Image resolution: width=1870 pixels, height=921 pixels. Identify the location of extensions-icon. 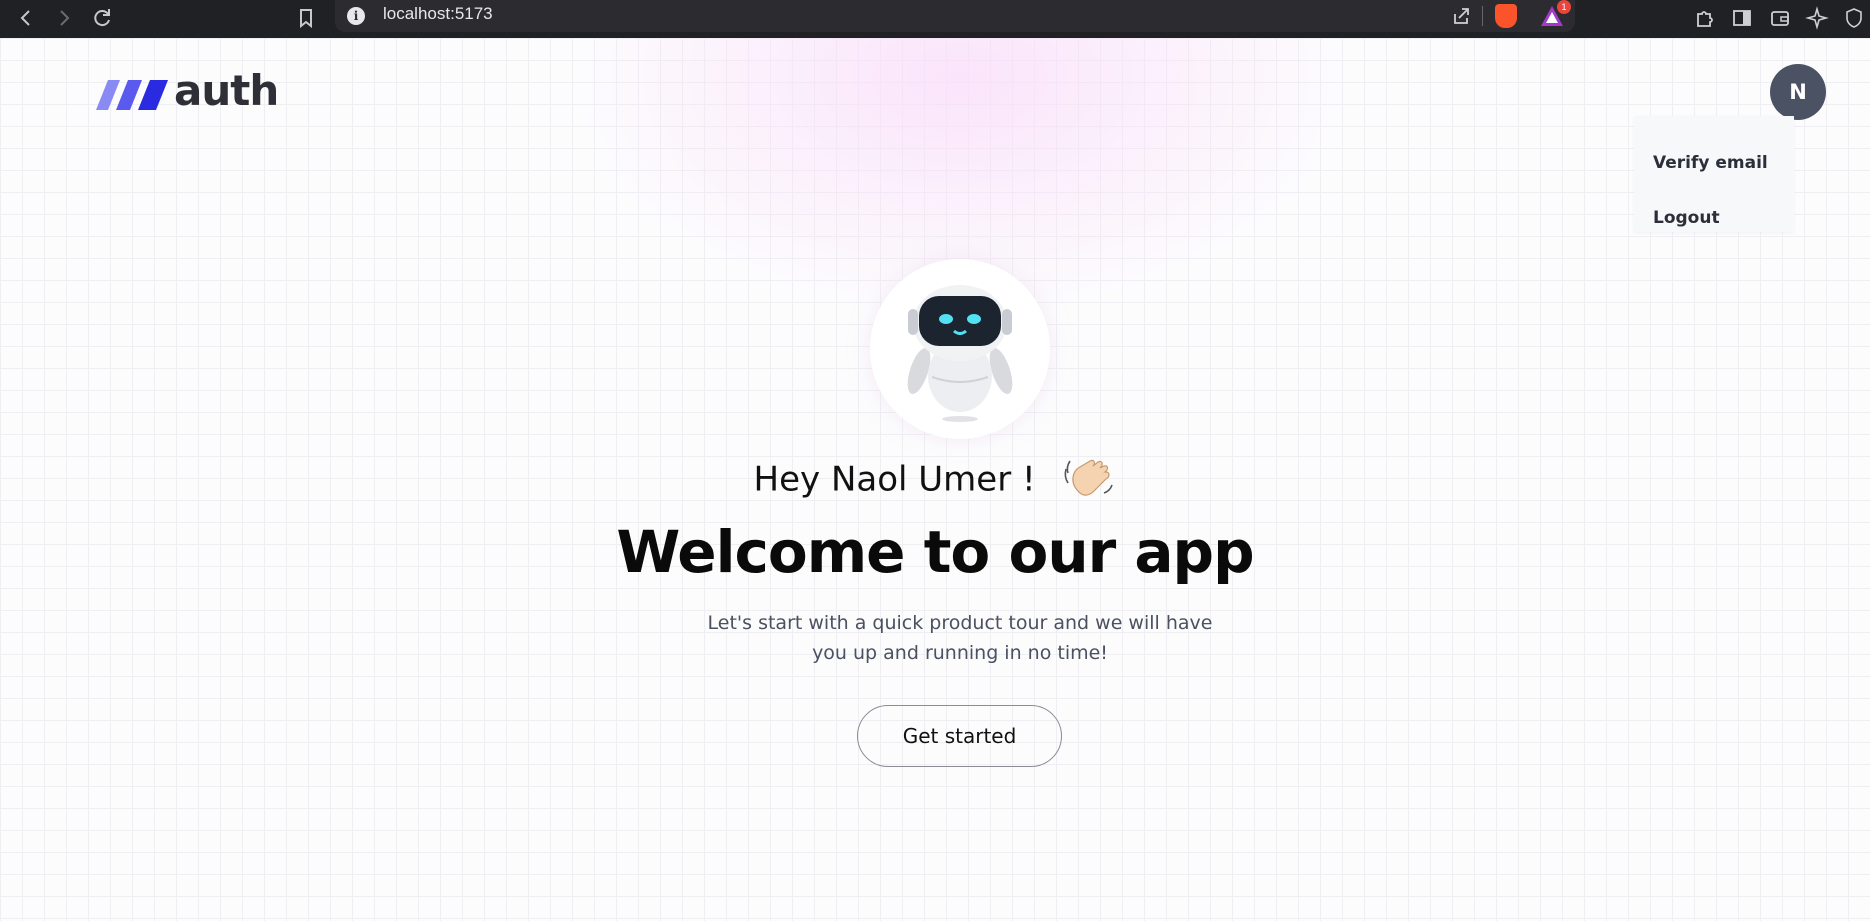
(1704, 18).